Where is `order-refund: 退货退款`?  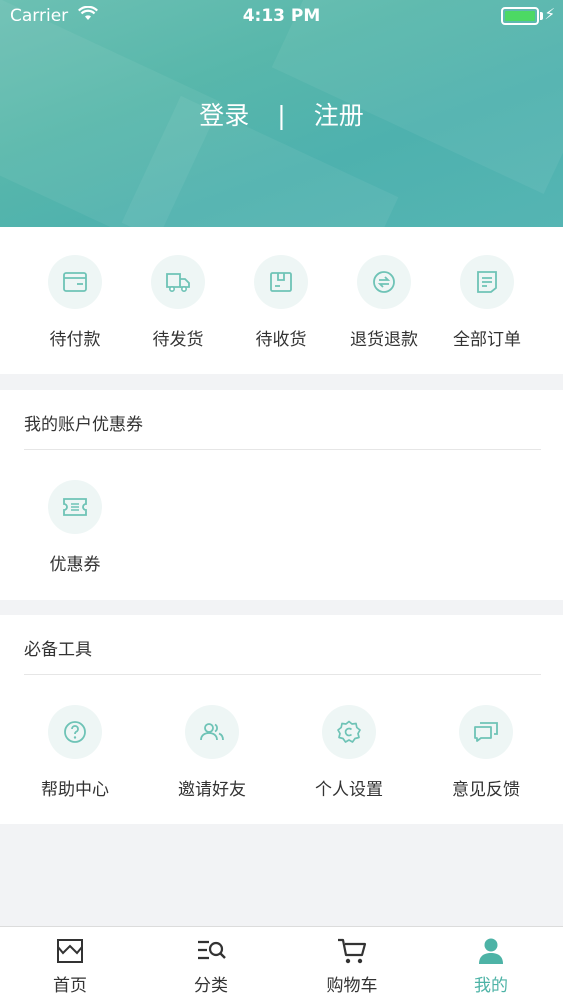 order-refund: 退货退款 is located at coordinates (384, 302).